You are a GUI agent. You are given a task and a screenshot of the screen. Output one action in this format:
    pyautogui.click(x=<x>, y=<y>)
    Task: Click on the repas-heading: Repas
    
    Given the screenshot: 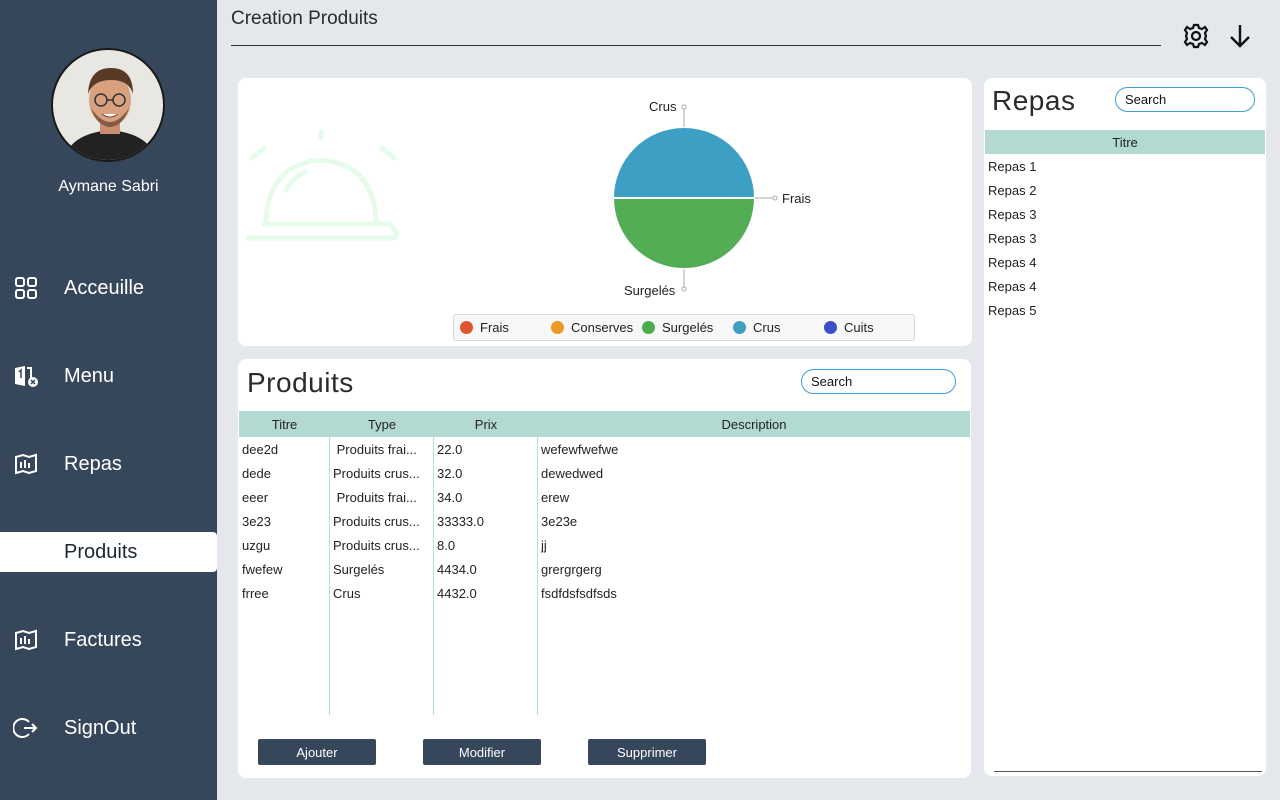 What is the action you would take?
    pyautogui.click(x=1034, y=100)
    